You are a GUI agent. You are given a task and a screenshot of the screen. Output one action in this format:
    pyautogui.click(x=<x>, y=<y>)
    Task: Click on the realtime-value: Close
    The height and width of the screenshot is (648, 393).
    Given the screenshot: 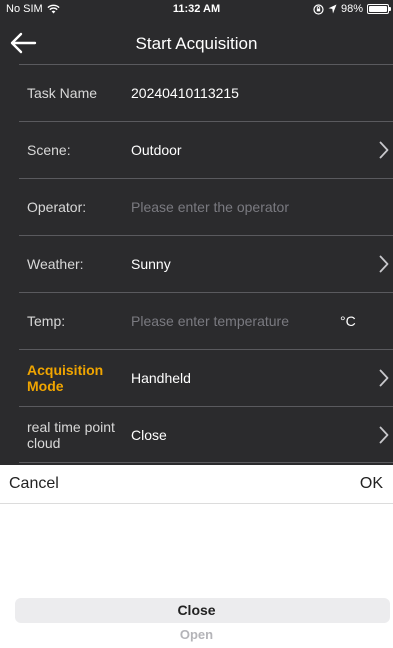 What is the action you would take?
    pyautogui.click(x=149, y=434)
    